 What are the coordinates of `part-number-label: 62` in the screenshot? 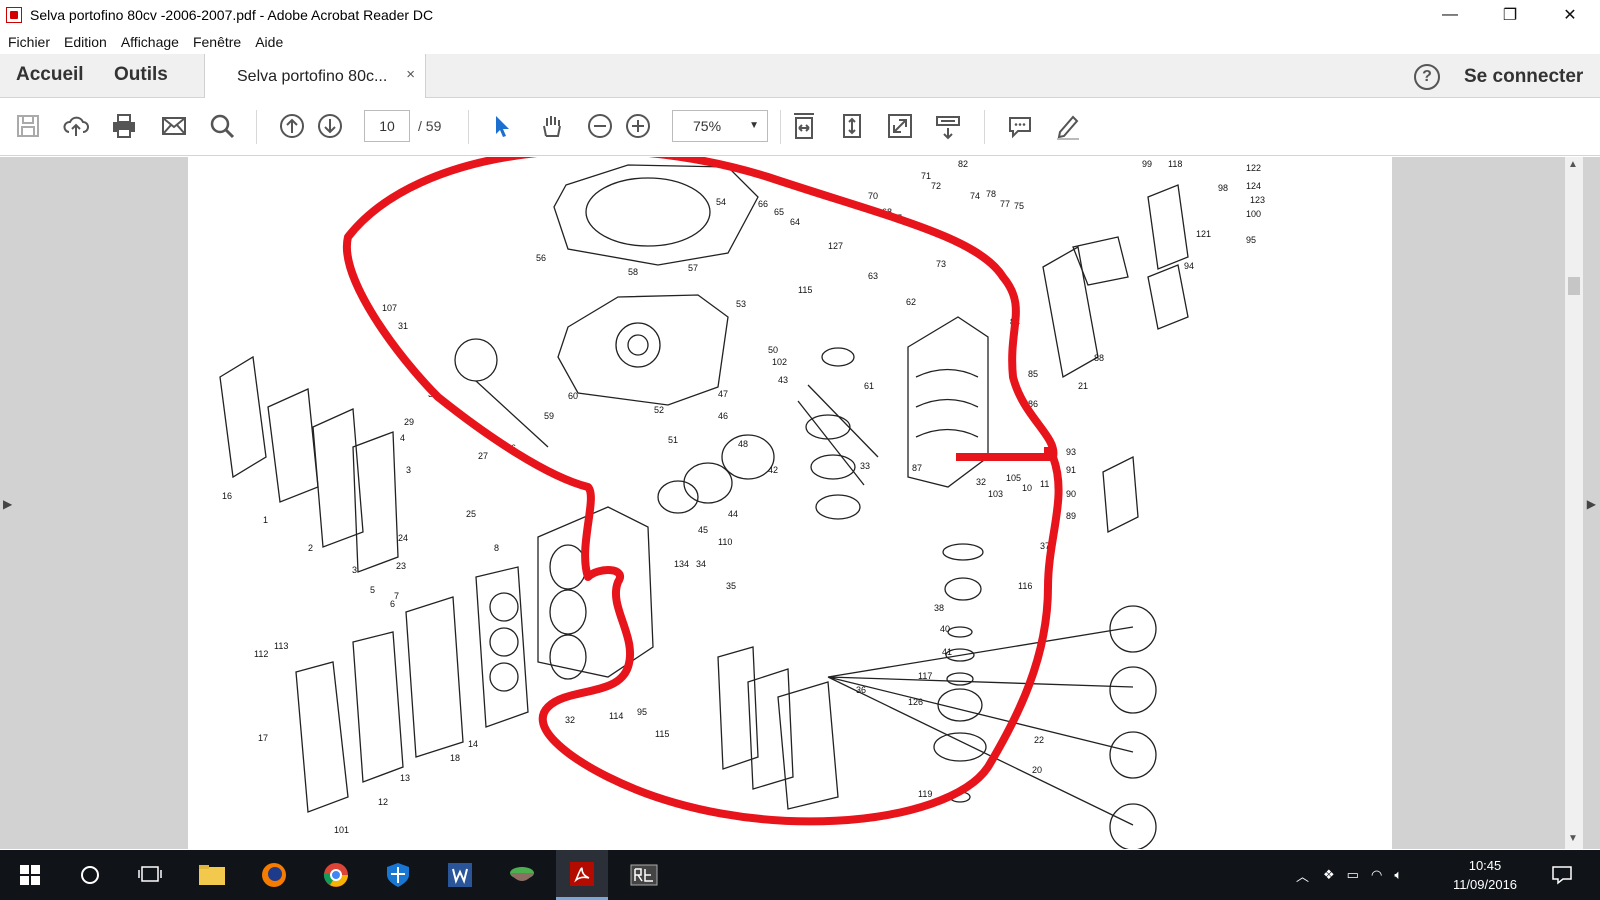 It's located at (911, 302).